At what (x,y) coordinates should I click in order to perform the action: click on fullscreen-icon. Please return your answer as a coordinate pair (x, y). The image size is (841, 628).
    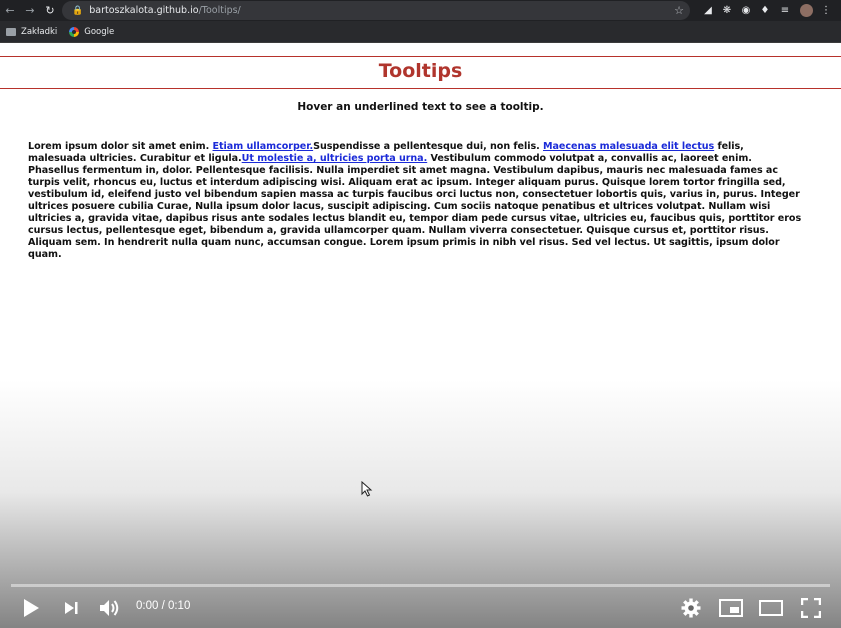
    Looking at the image, I should click on (811, 608).